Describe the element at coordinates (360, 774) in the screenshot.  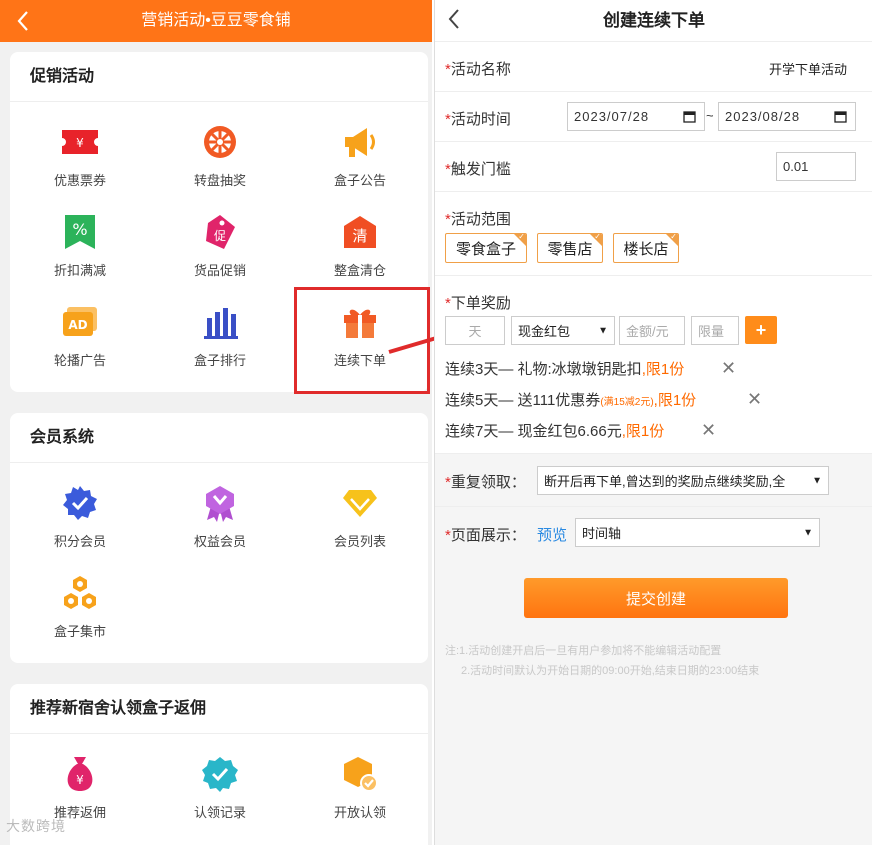
I see `box-check-icon` at that location.